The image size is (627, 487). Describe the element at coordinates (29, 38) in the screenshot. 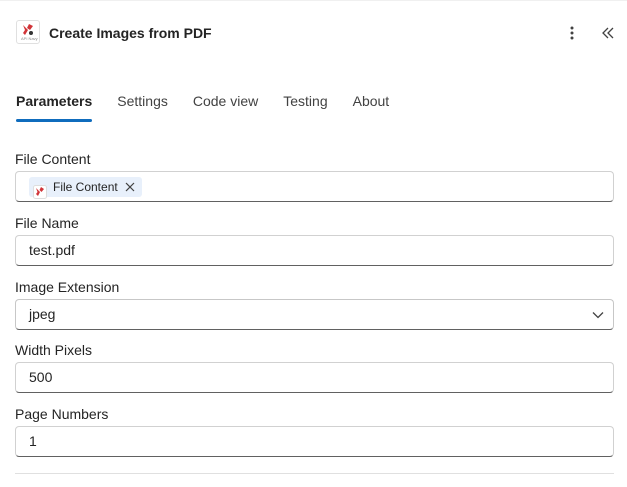

I see `logo-text: API Navy` at that location.